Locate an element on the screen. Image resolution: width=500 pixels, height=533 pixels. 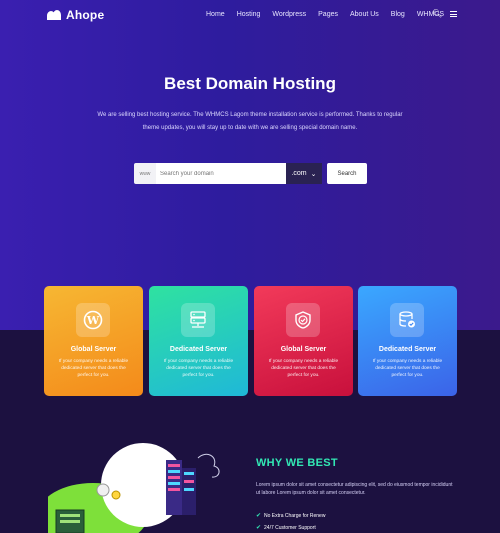
domain-search-input is located at coordinates (221, 173).